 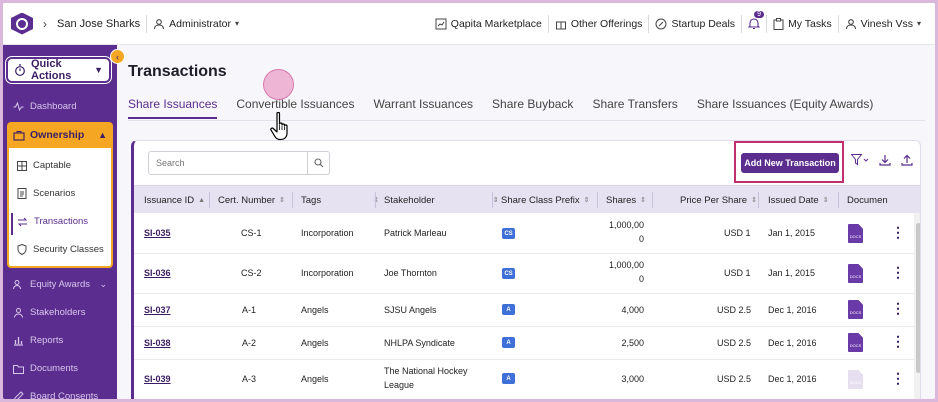 What do you see at coordinates (918, 298) in the screenshot?
I see `scrollbar-thumb` at bounding box center [918, 298].